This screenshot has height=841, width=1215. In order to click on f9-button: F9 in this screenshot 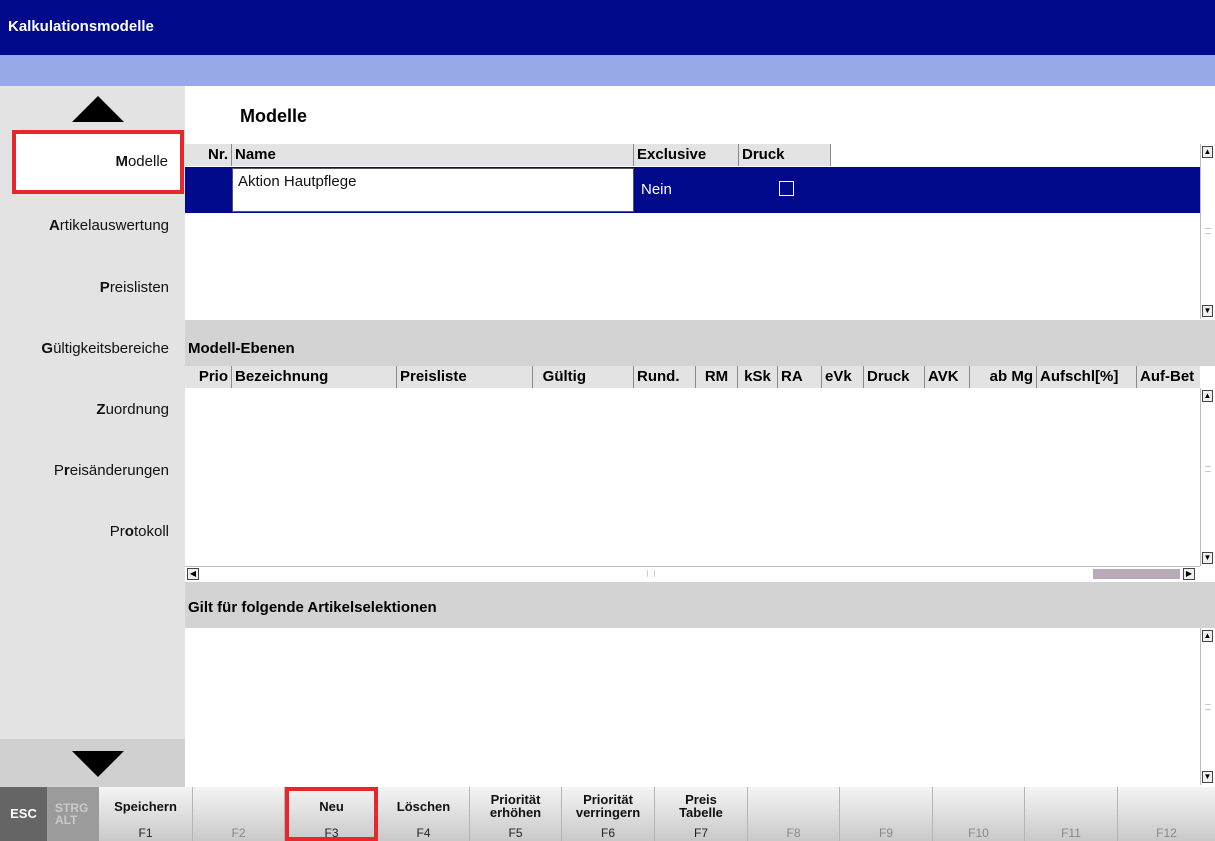, I will do `click(886, 814)`.